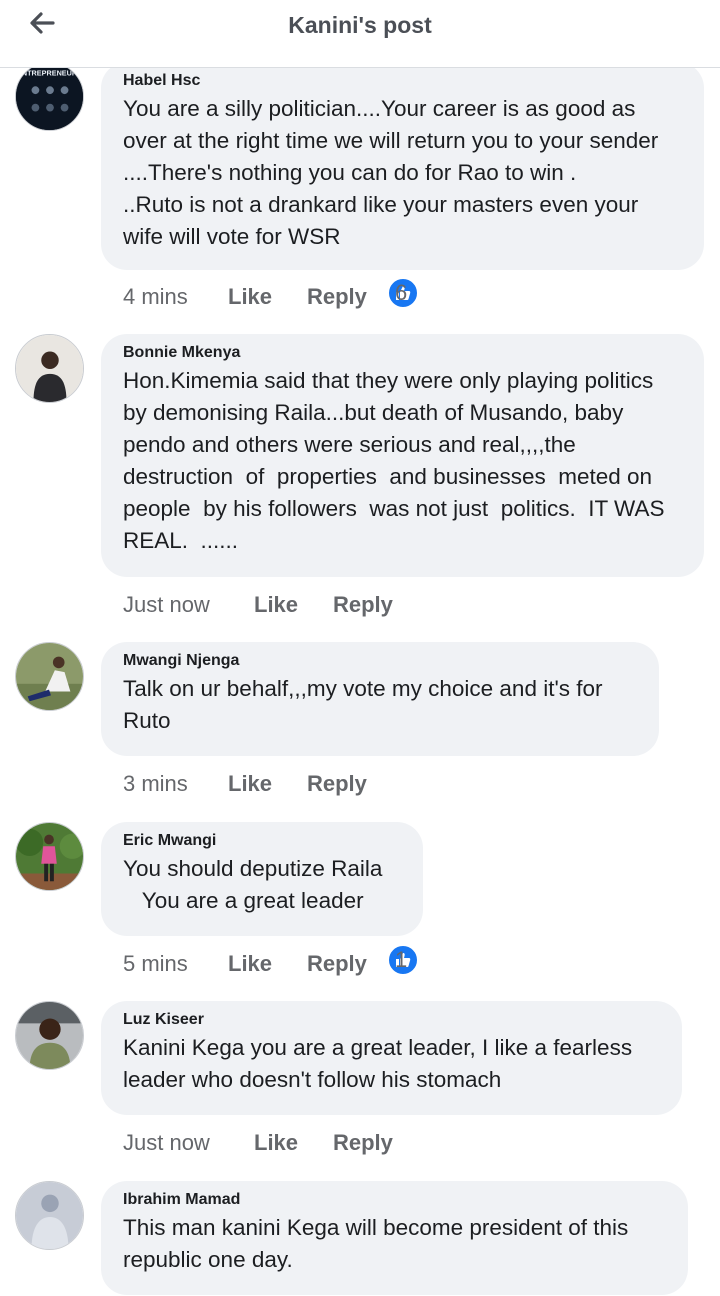 This screenshot has width=720, height=1296. I want to click on reaction-summary: 1, so click(403, 960).